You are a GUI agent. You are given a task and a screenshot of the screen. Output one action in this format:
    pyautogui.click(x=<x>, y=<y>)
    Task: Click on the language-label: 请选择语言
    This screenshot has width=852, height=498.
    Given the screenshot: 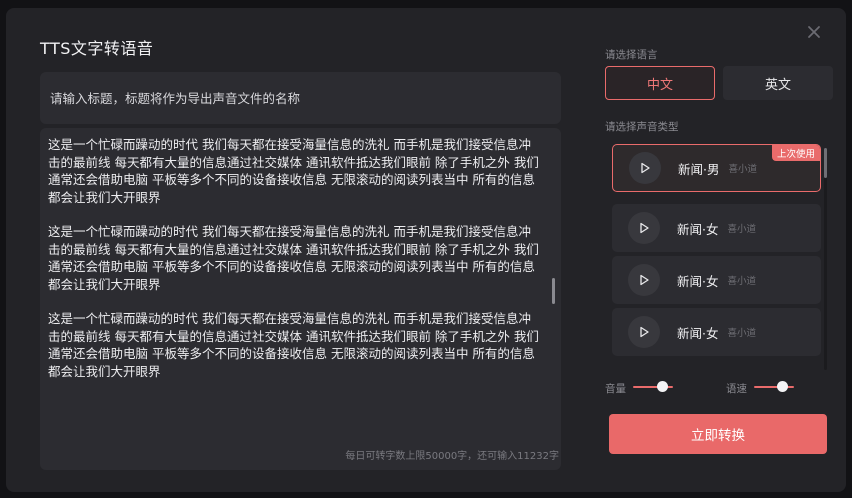 What is the action you would take?
    pyautogui.click(x=631, y=55)
    